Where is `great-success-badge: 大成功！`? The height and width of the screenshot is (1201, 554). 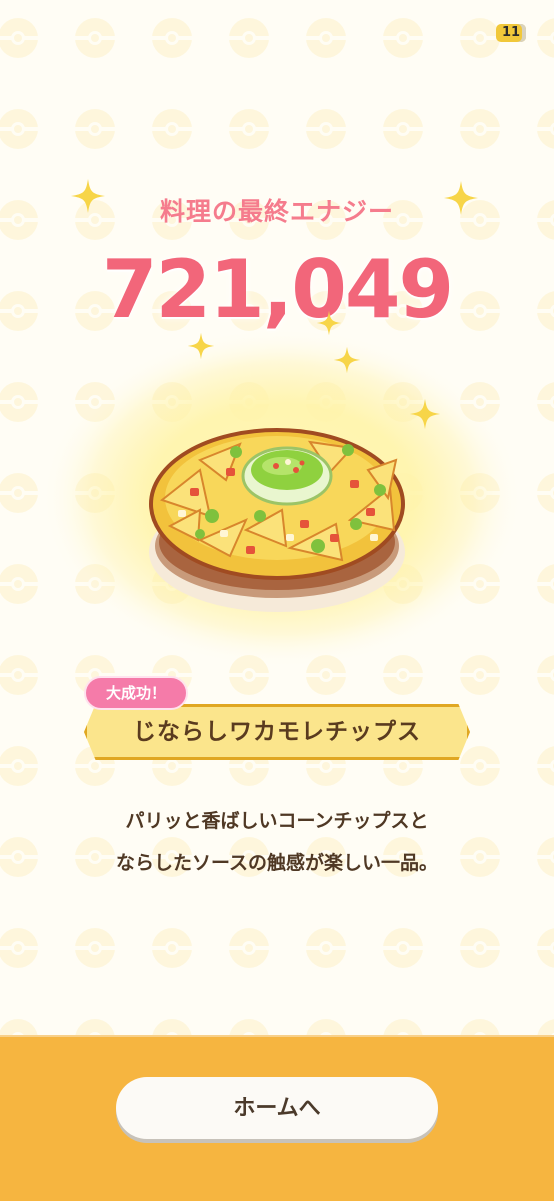
great-success-badge: 大成功！ is located at coordinates (136, 693).